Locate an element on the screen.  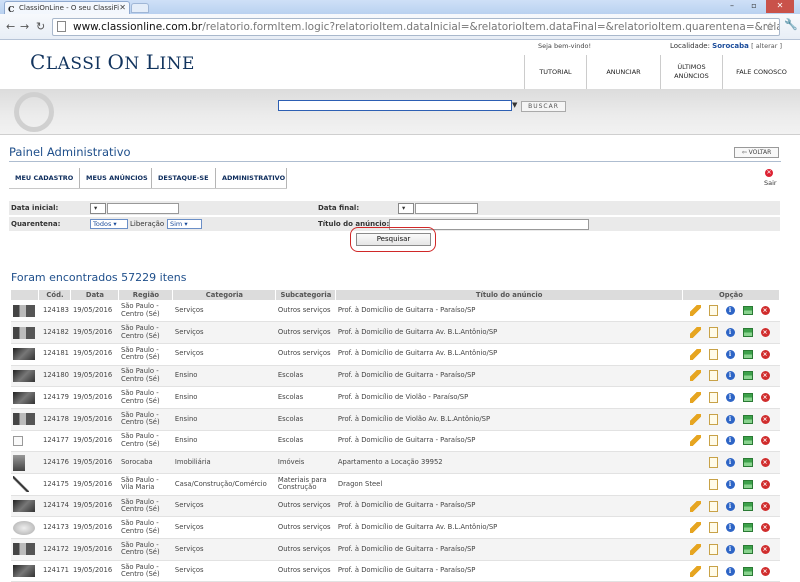
back-icon: ← is located at coordinates (10, 26).